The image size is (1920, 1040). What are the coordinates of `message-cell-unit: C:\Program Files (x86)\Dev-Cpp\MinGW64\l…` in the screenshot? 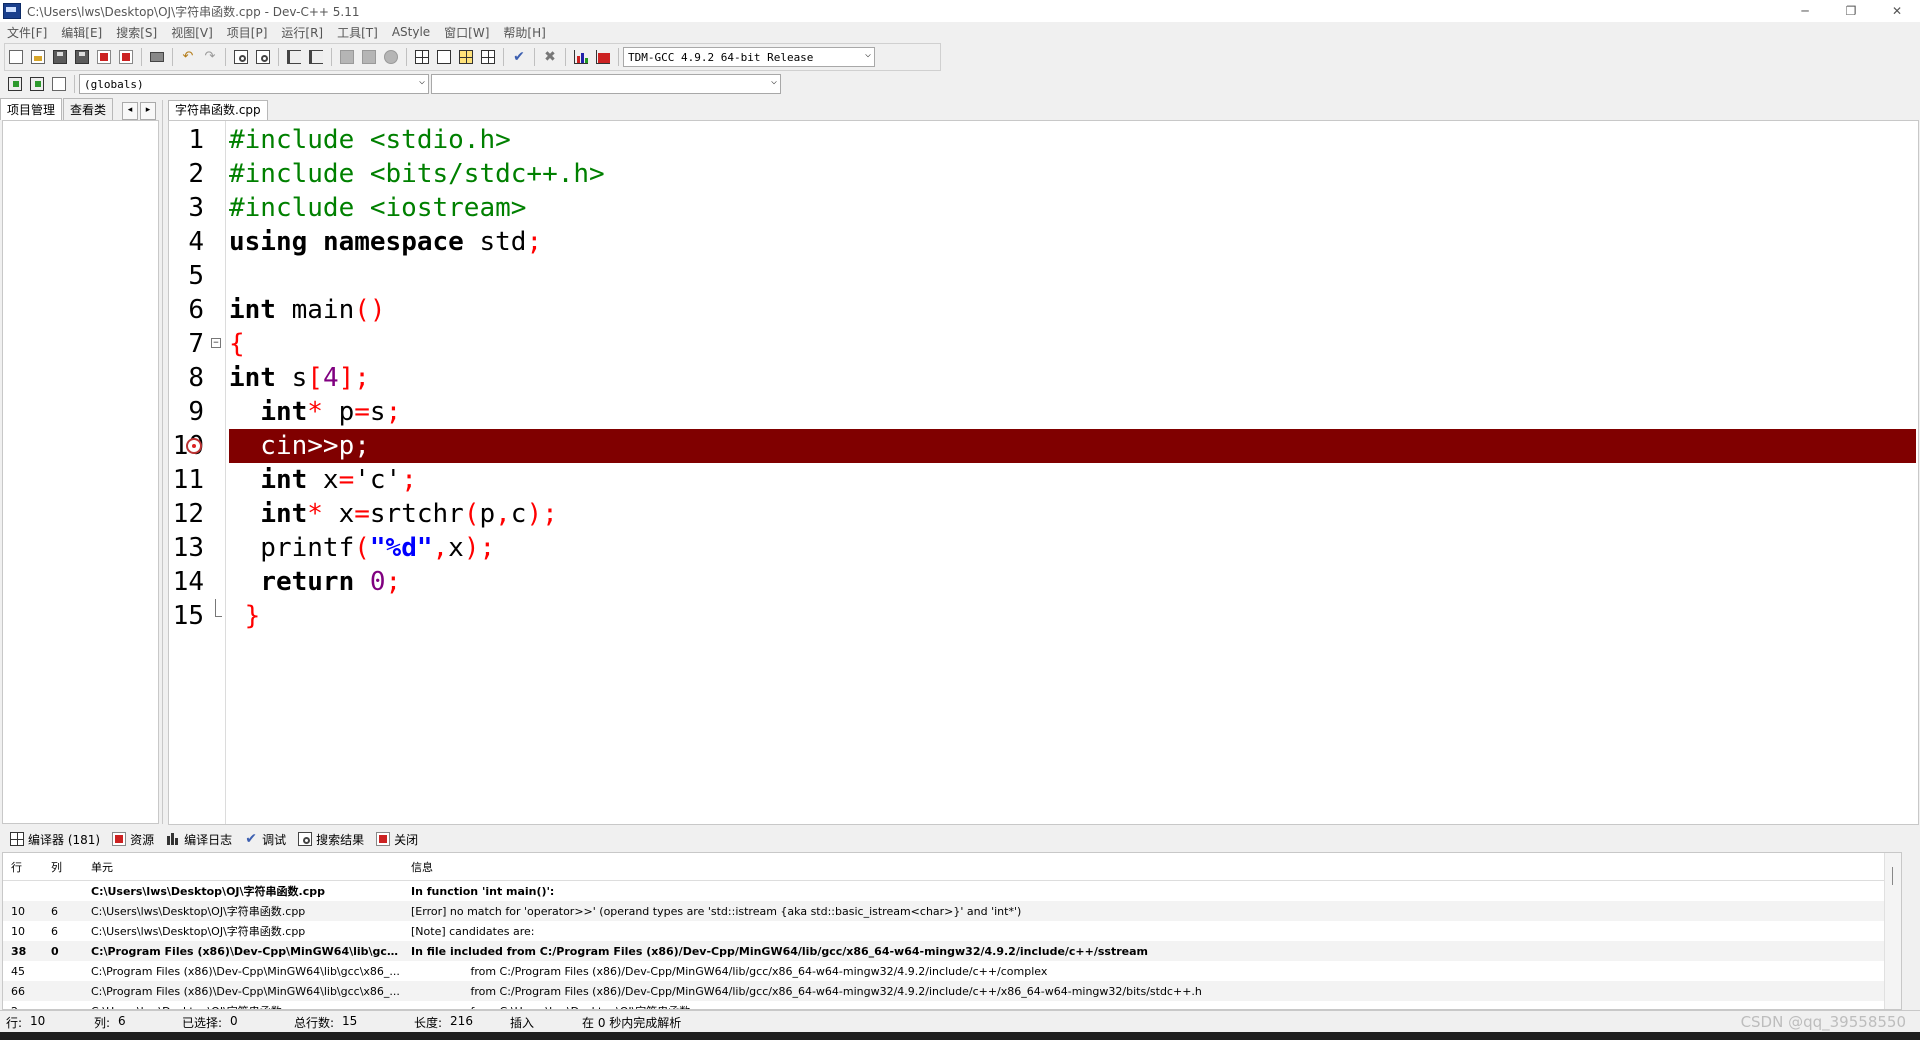 It's located at (245, 971).